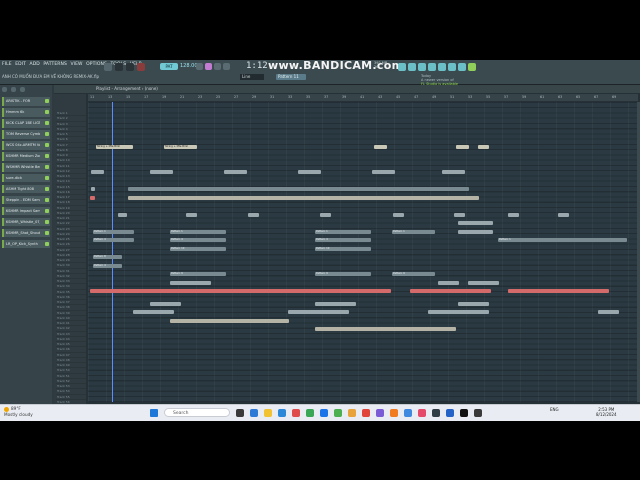  I want to click on taskbar-clock: 2:53 PM 8/12/2024, so click(606, 412).